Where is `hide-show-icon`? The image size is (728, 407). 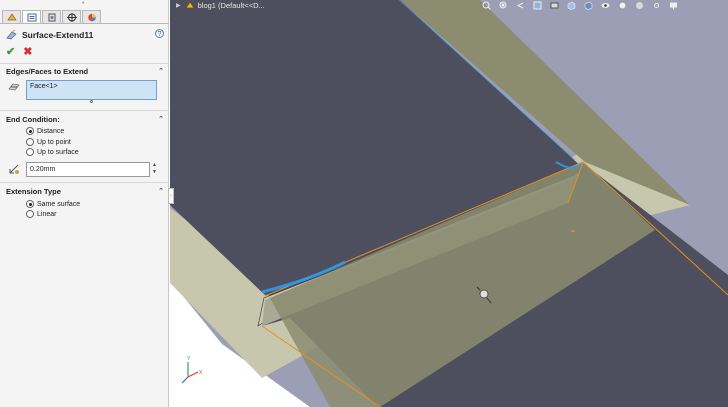
hide-show-icon is located at coordinates (605, 5).